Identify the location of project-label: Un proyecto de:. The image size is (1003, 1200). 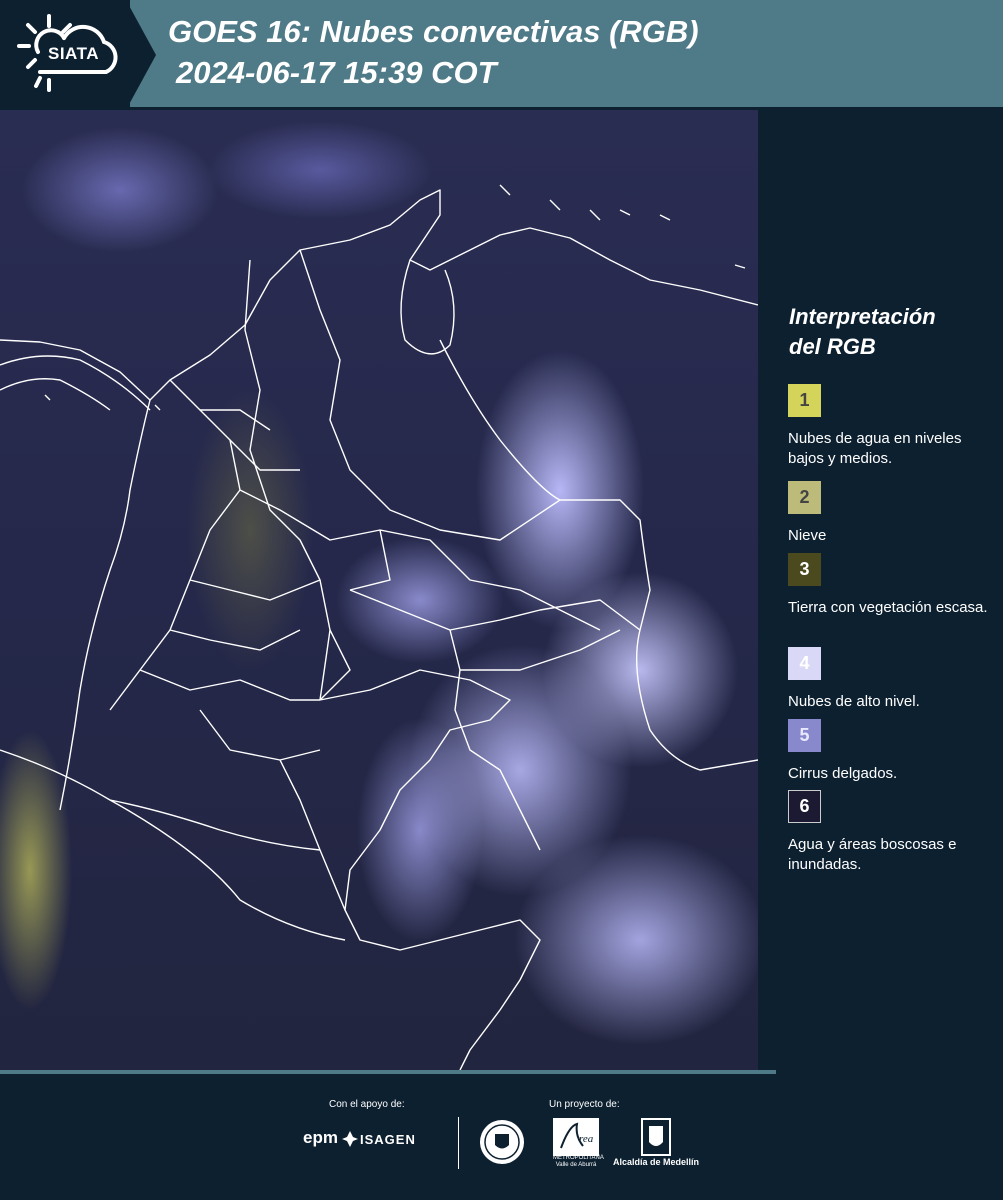
(584, 1104).